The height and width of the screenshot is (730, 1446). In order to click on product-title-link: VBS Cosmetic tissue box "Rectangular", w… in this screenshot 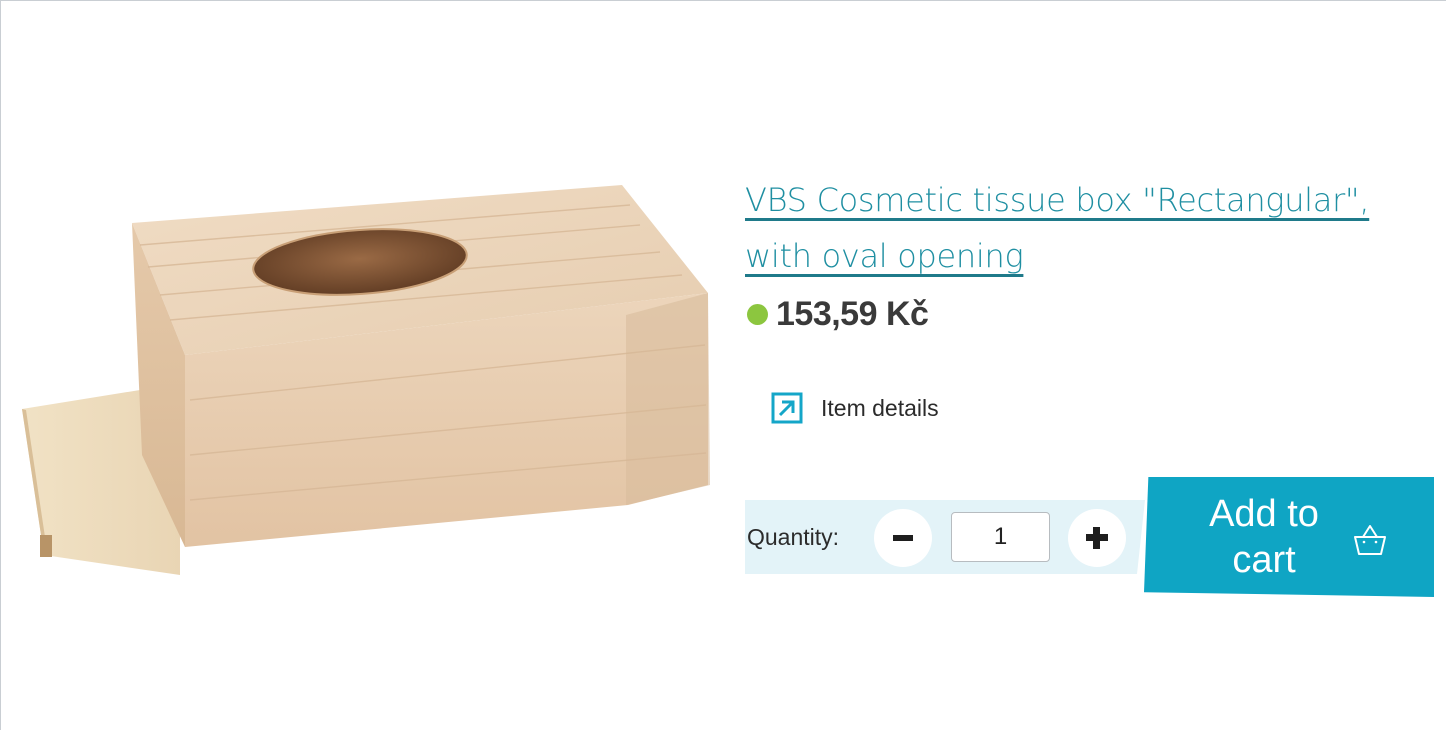, I will do `click(1057, 228)`.